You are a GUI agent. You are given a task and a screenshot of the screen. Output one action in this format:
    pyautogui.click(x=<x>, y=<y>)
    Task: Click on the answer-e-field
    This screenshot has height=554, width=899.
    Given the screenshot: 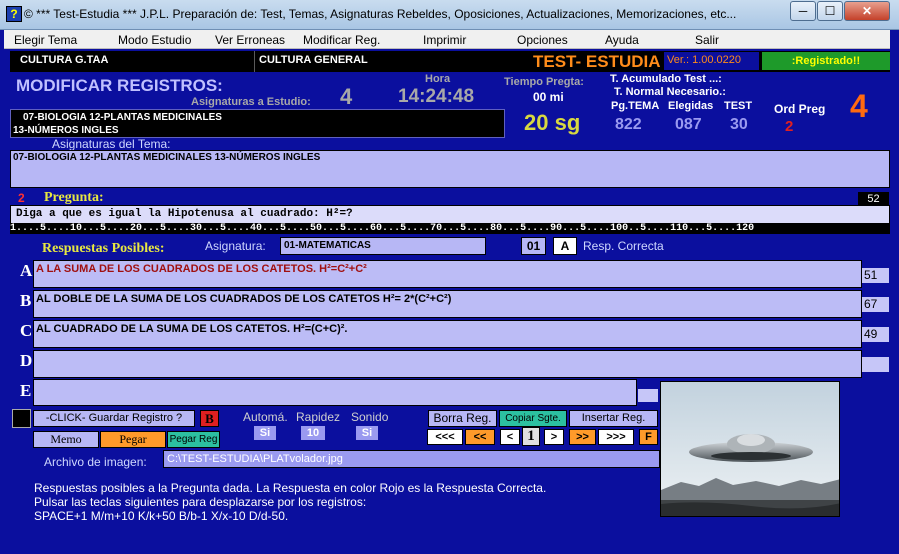 What is the action you would take?
    pyautogui.click(x=335, y=392)
    